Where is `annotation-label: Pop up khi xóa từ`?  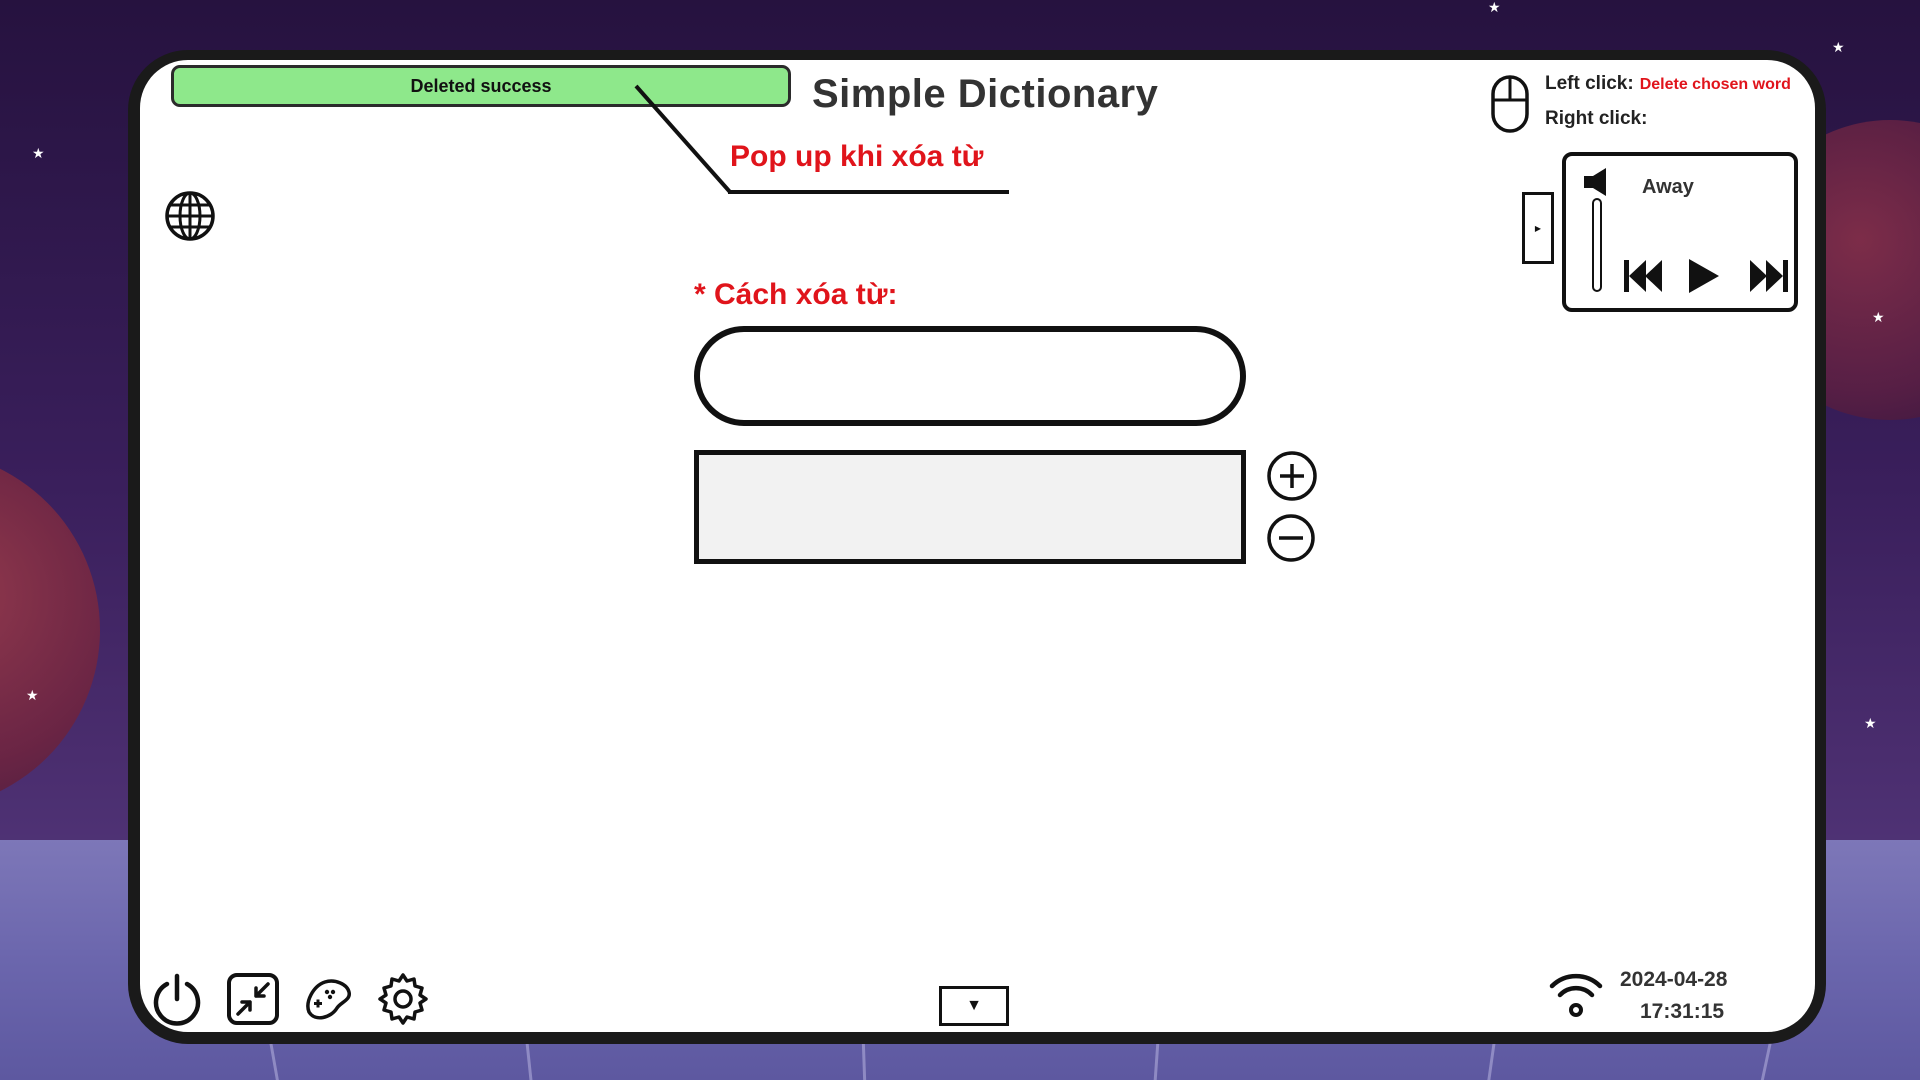 annotation-label: Pop up khi xóa từ is located at coordinates (857, 156).